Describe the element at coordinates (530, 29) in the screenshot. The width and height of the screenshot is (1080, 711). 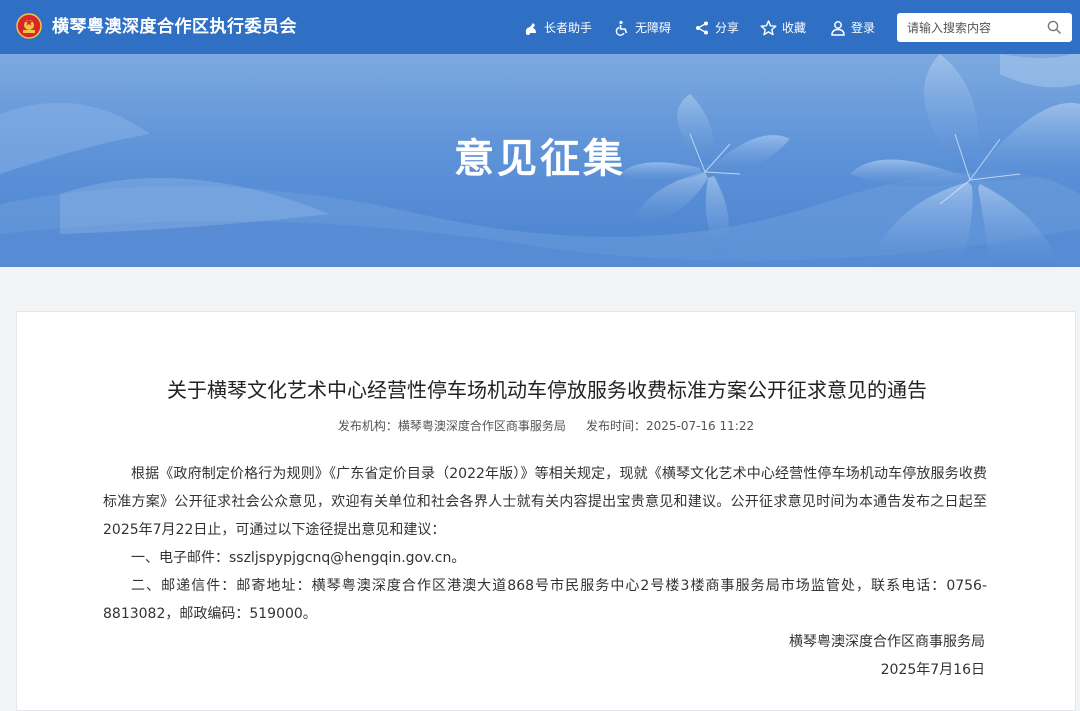
I see `elder-helper-icon` at that location.